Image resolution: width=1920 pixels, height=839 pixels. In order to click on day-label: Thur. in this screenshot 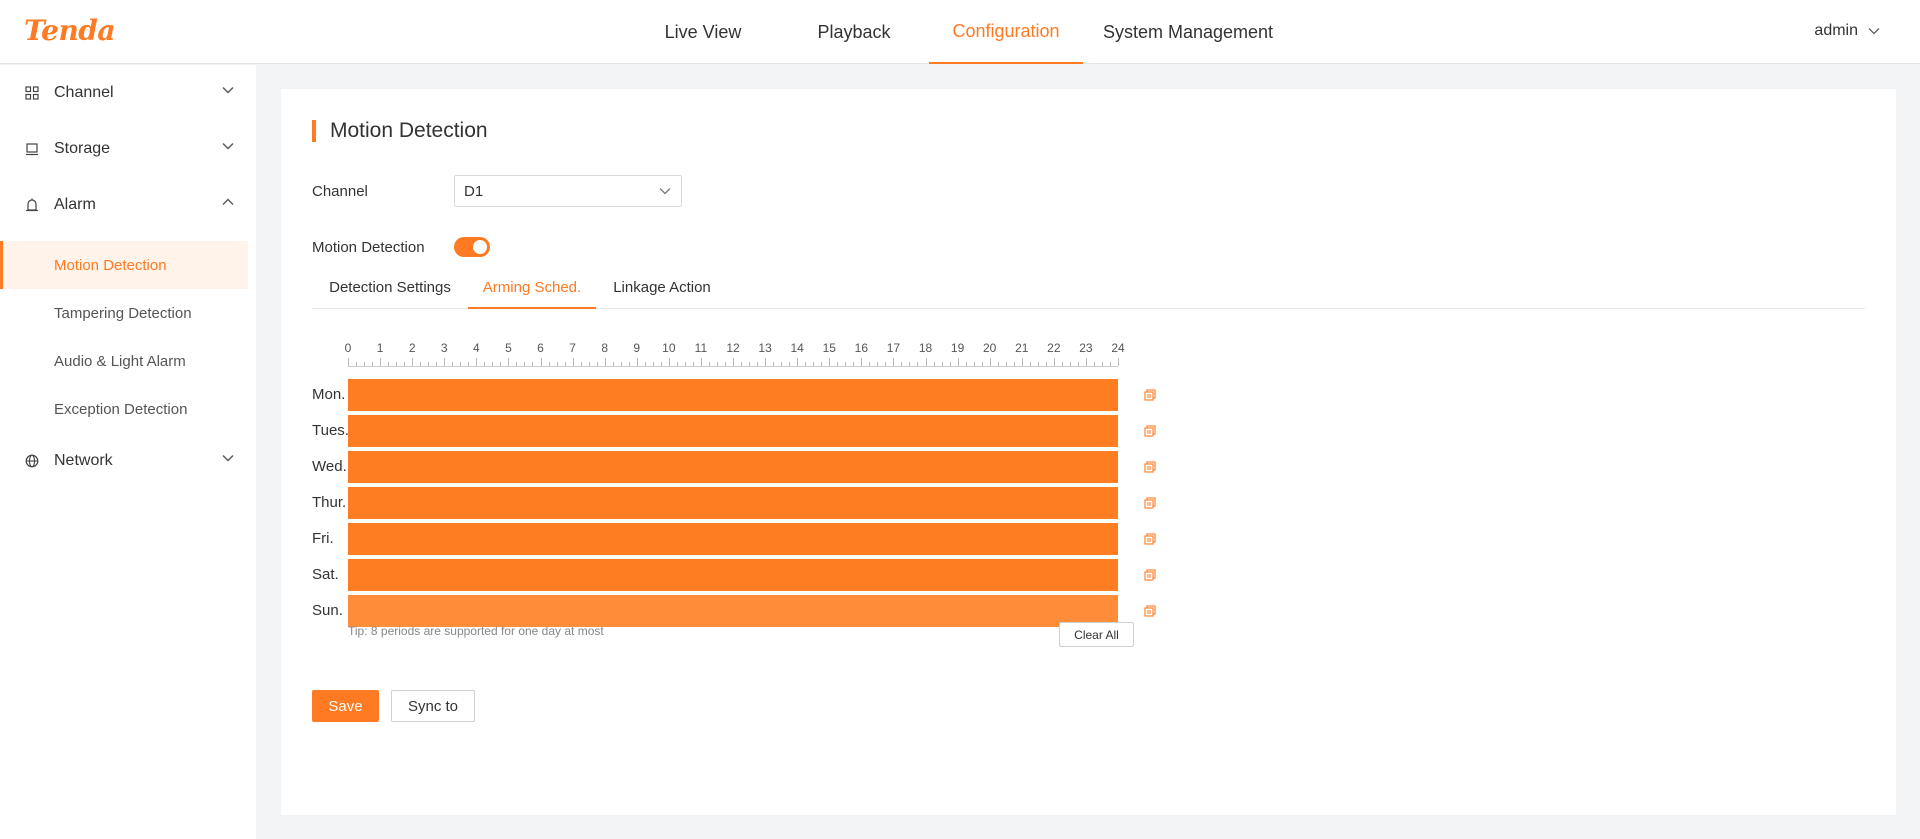, I will do `click(329, 502)`.